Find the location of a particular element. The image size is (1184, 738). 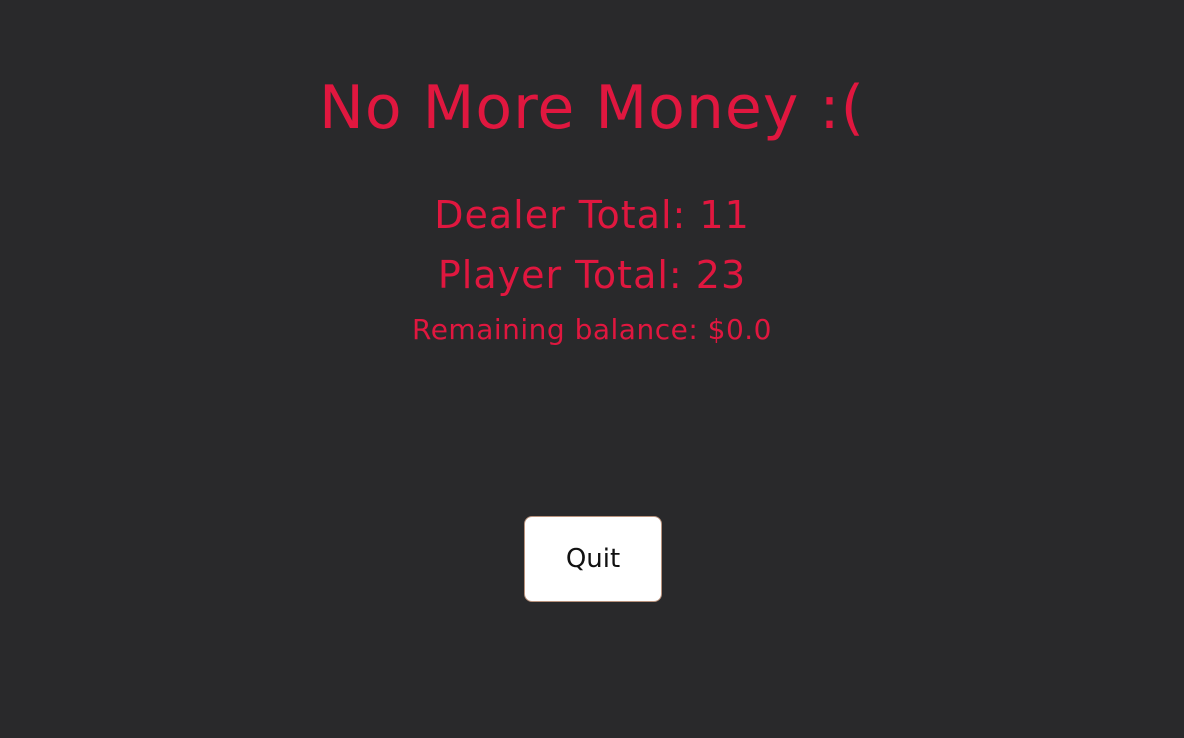

remaining-balance-text: Remaining balance: $0.0 is located at coordinates (592, 329).